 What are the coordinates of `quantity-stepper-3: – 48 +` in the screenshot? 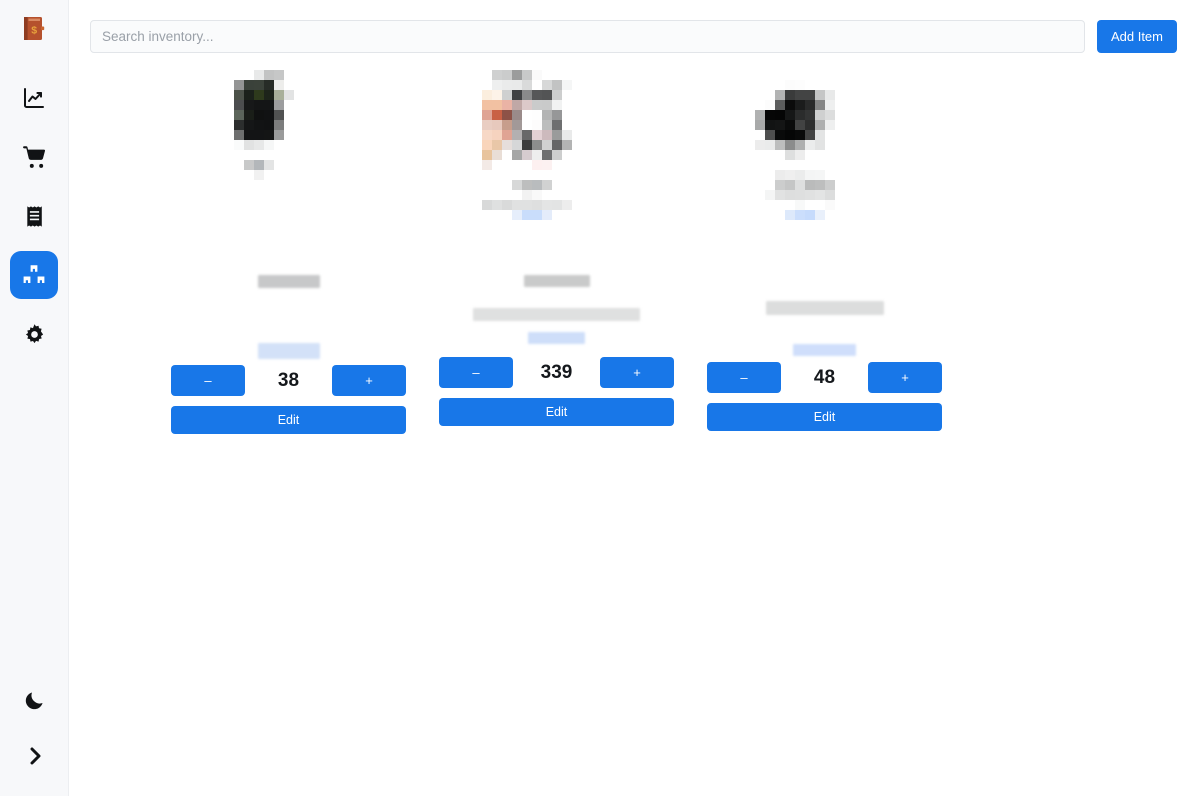 It's located at (824, 377).